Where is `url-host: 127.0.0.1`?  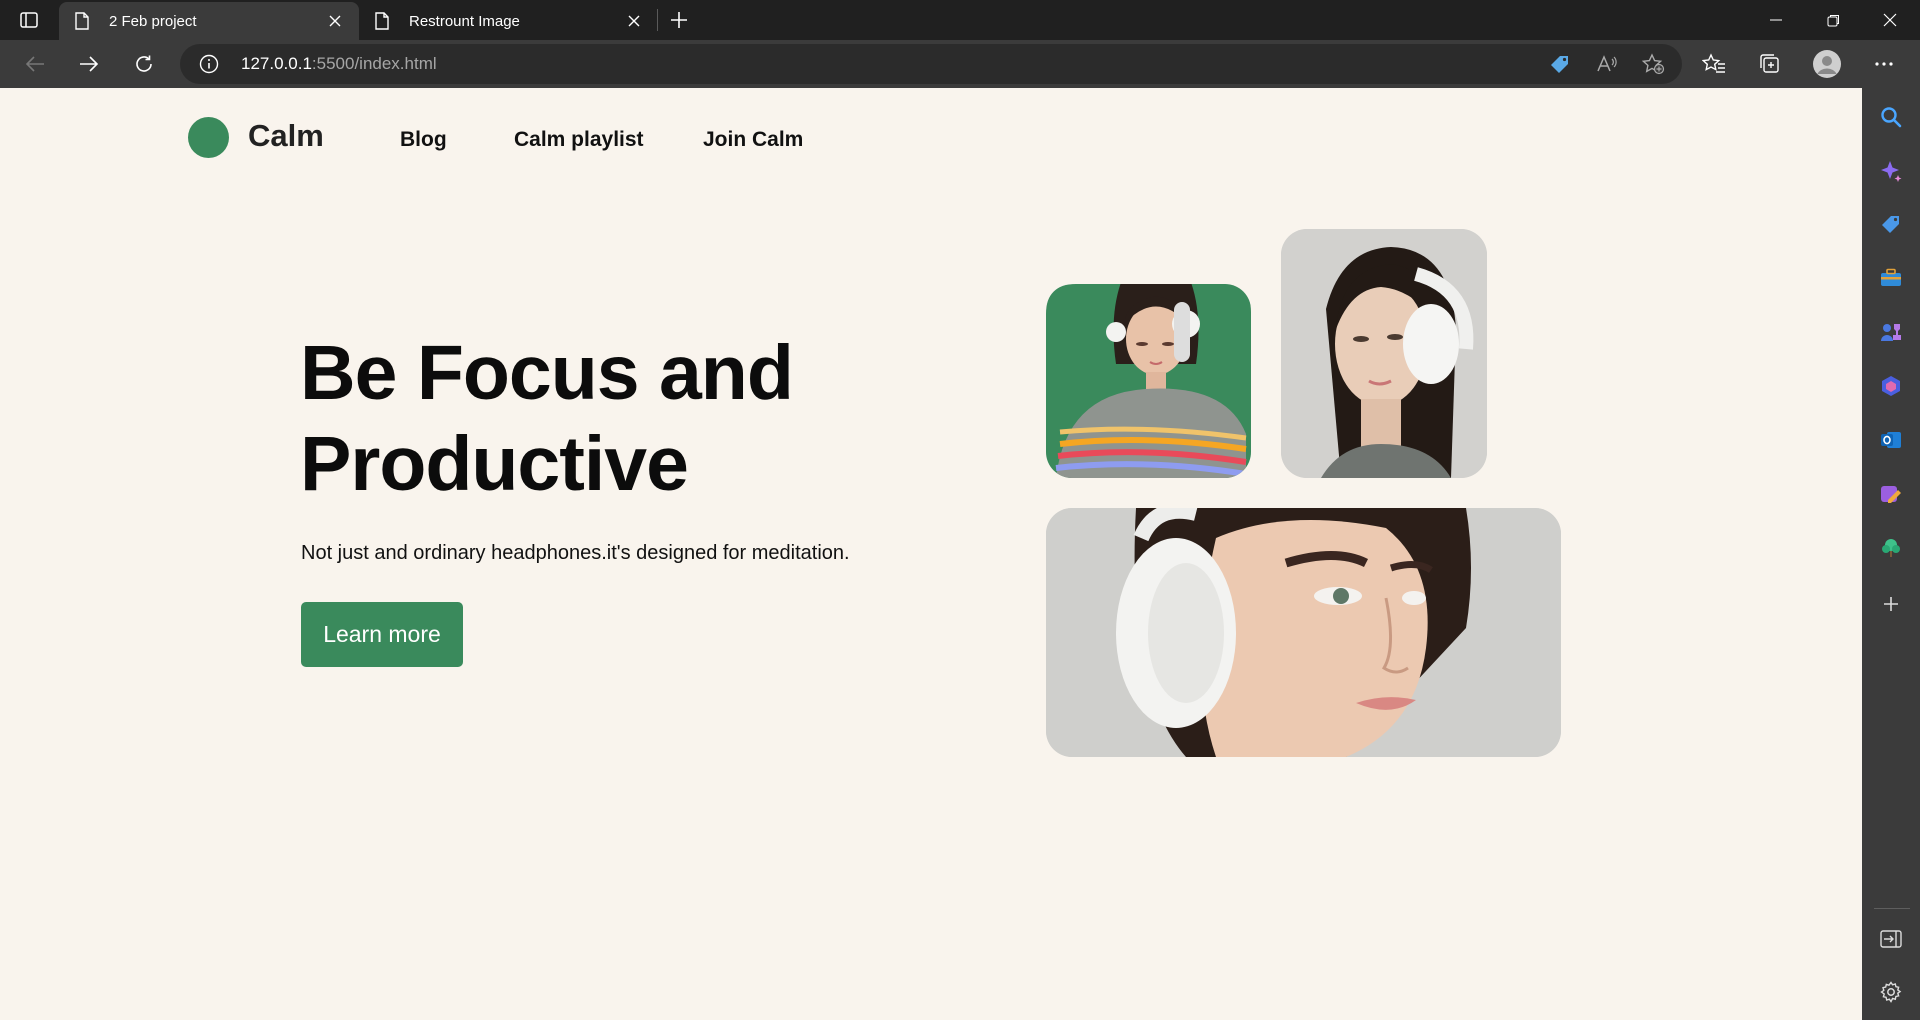
url-host: 127.0.0.1 is located at coordinates (276, 63).